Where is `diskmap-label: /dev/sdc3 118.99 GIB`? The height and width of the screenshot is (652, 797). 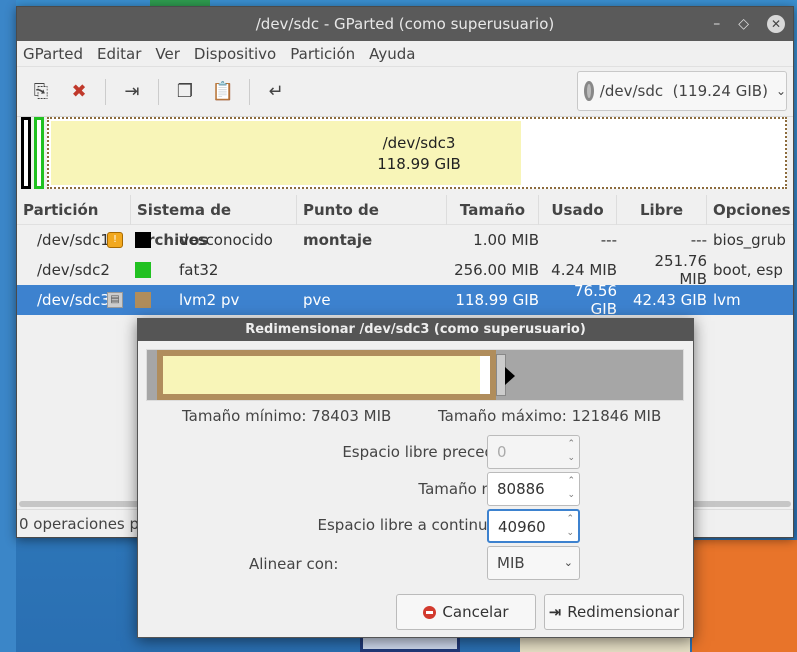 diskmap-label: /dev/sdc3 118.99 GIB is located at coordinates (419, 154).